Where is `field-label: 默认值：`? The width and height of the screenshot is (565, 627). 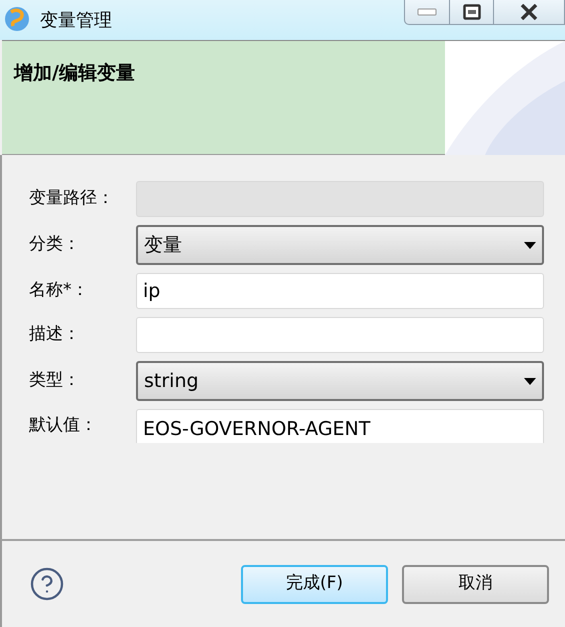 field-label: 默认值： is located at coordinates (63, 426).